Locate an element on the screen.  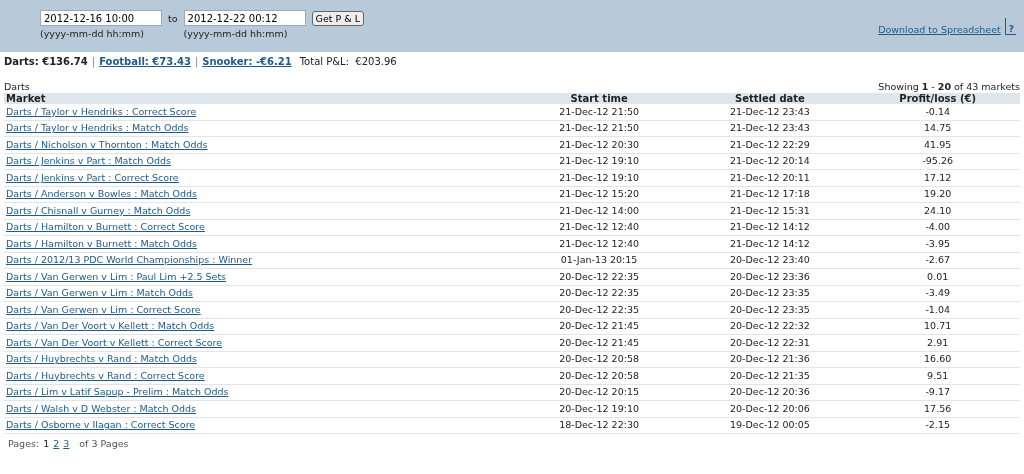
table-cell: 21-Dec-12 20:30 is located at coordinates (599, 144).